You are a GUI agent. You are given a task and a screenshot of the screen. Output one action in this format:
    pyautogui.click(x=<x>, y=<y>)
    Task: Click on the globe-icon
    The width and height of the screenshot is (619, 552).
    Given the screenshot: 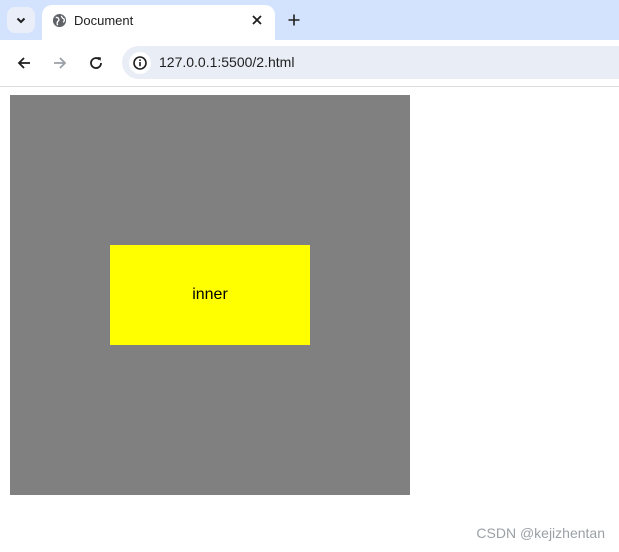 What is the action you would take?
    pyautogui.click(x=59, y=20)
    